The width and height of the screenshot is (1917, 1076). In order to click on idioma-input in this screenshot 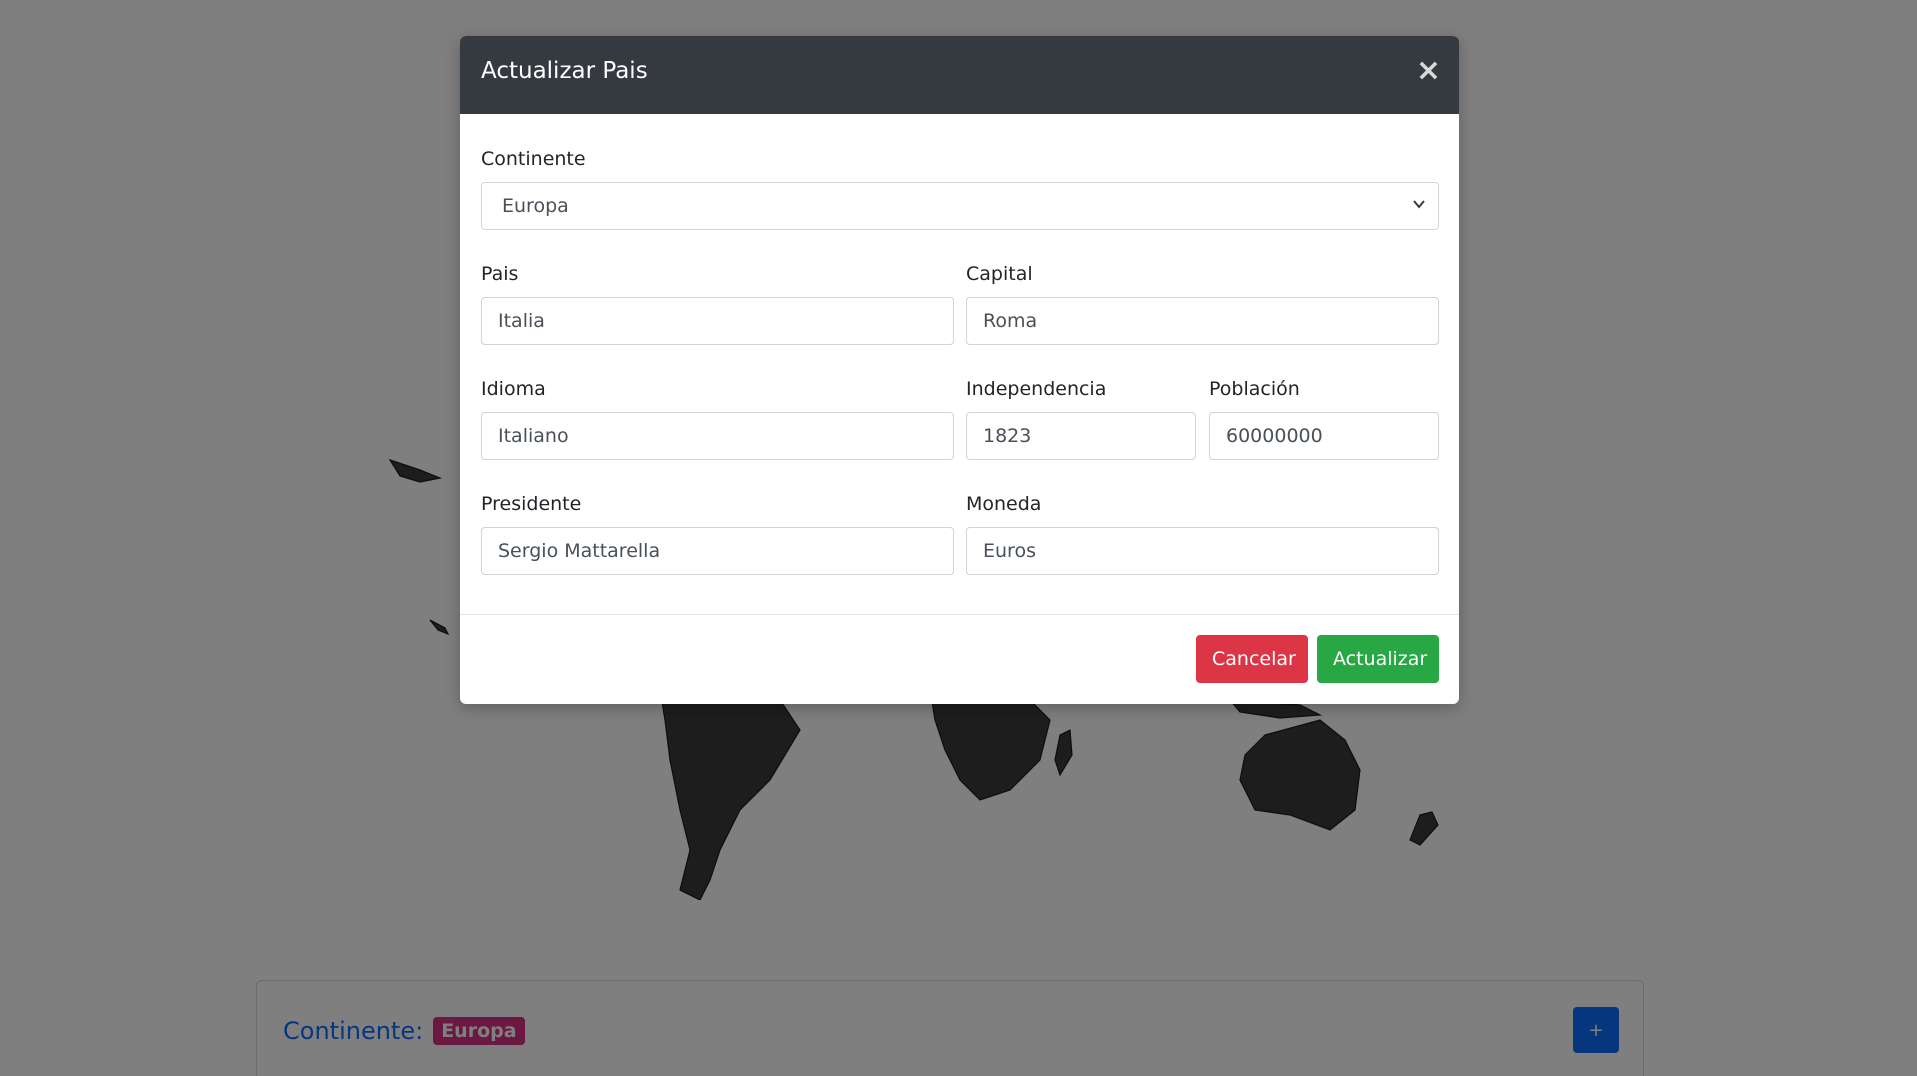, I will do `click(717, 436)`.